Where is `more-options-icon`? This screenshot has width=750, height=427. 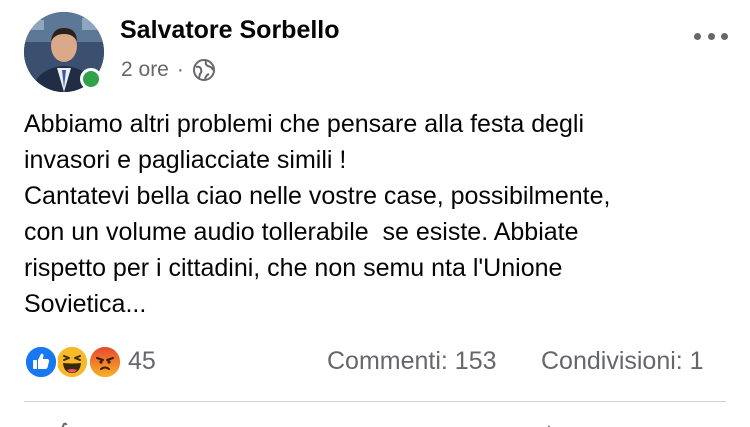 more-options-icon is located at coordinates (711, 36).